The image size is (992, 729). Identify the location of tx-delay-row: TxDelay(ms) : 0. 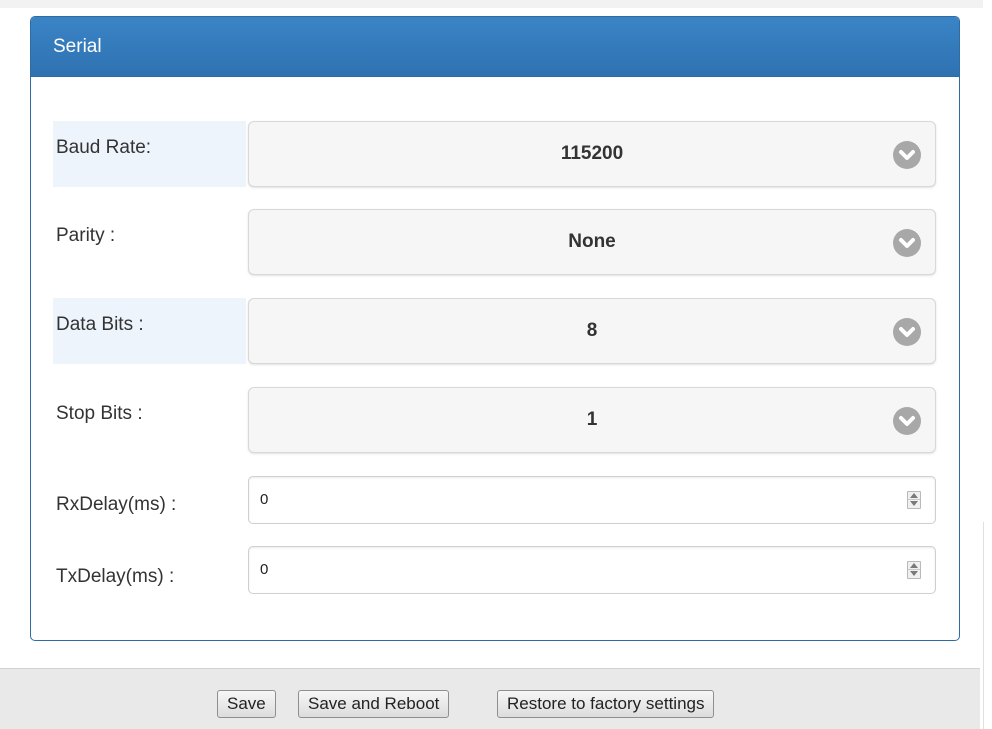
(494, 570).